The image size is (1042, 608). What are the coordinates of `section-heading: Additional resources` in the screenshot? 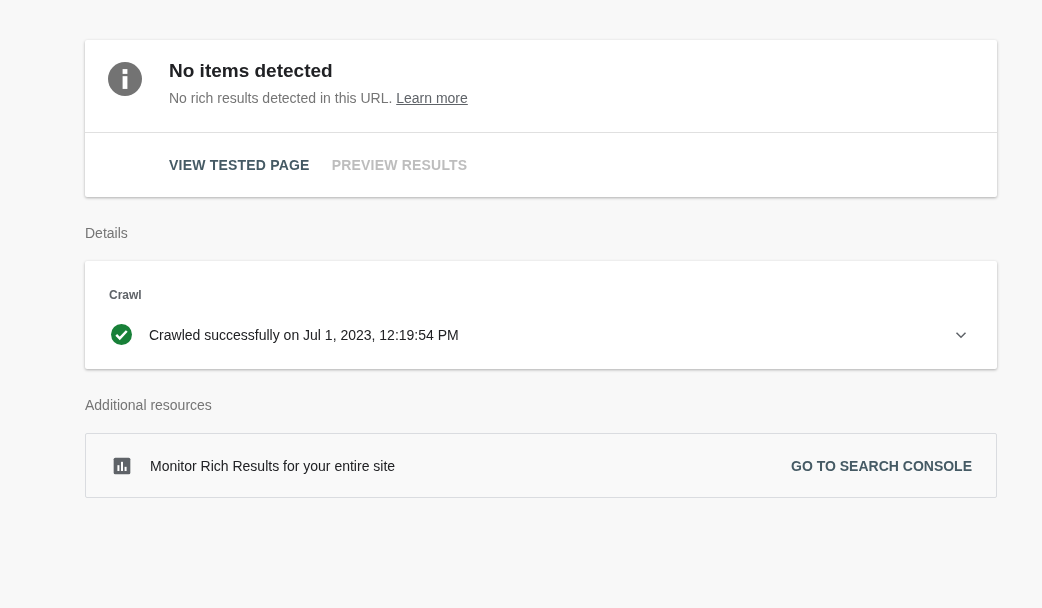 It's located at (149, 405).